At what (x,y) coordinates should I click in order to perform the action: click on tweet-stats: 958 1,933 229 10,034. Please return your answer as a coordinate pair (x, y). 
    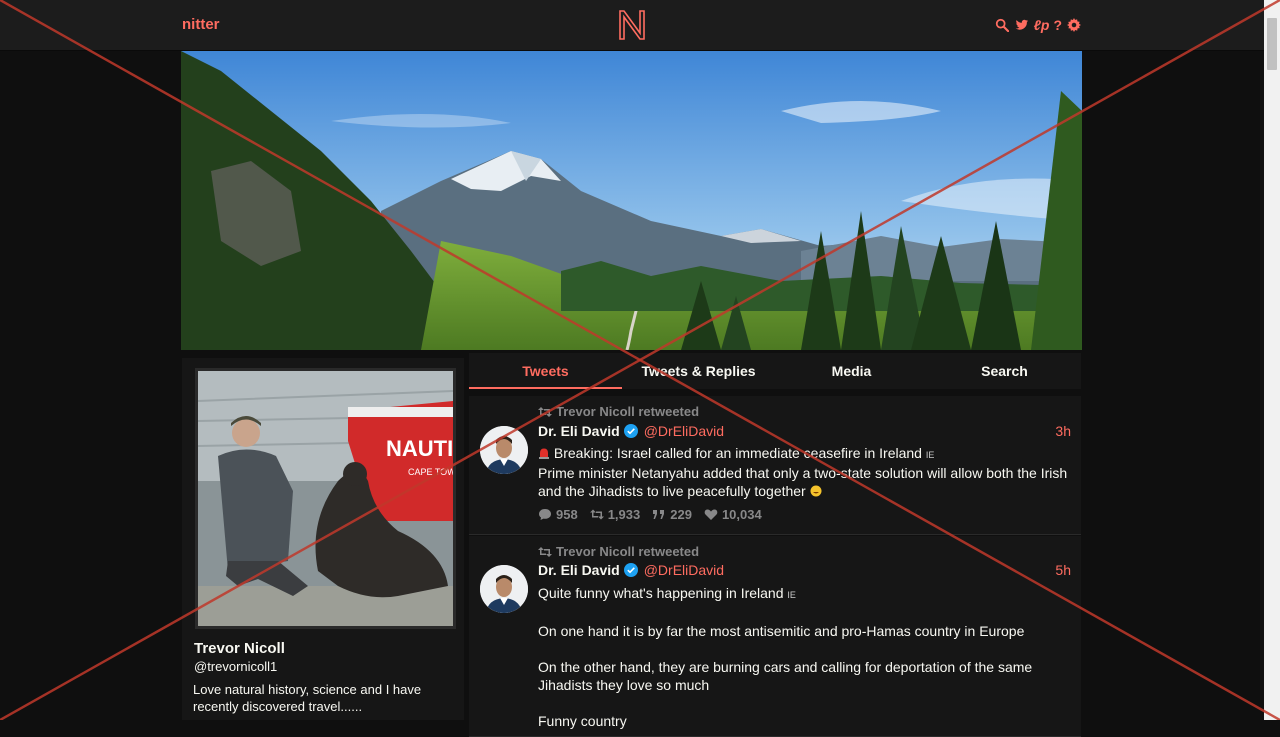
    Looking at the image, I should click on (650, 514).